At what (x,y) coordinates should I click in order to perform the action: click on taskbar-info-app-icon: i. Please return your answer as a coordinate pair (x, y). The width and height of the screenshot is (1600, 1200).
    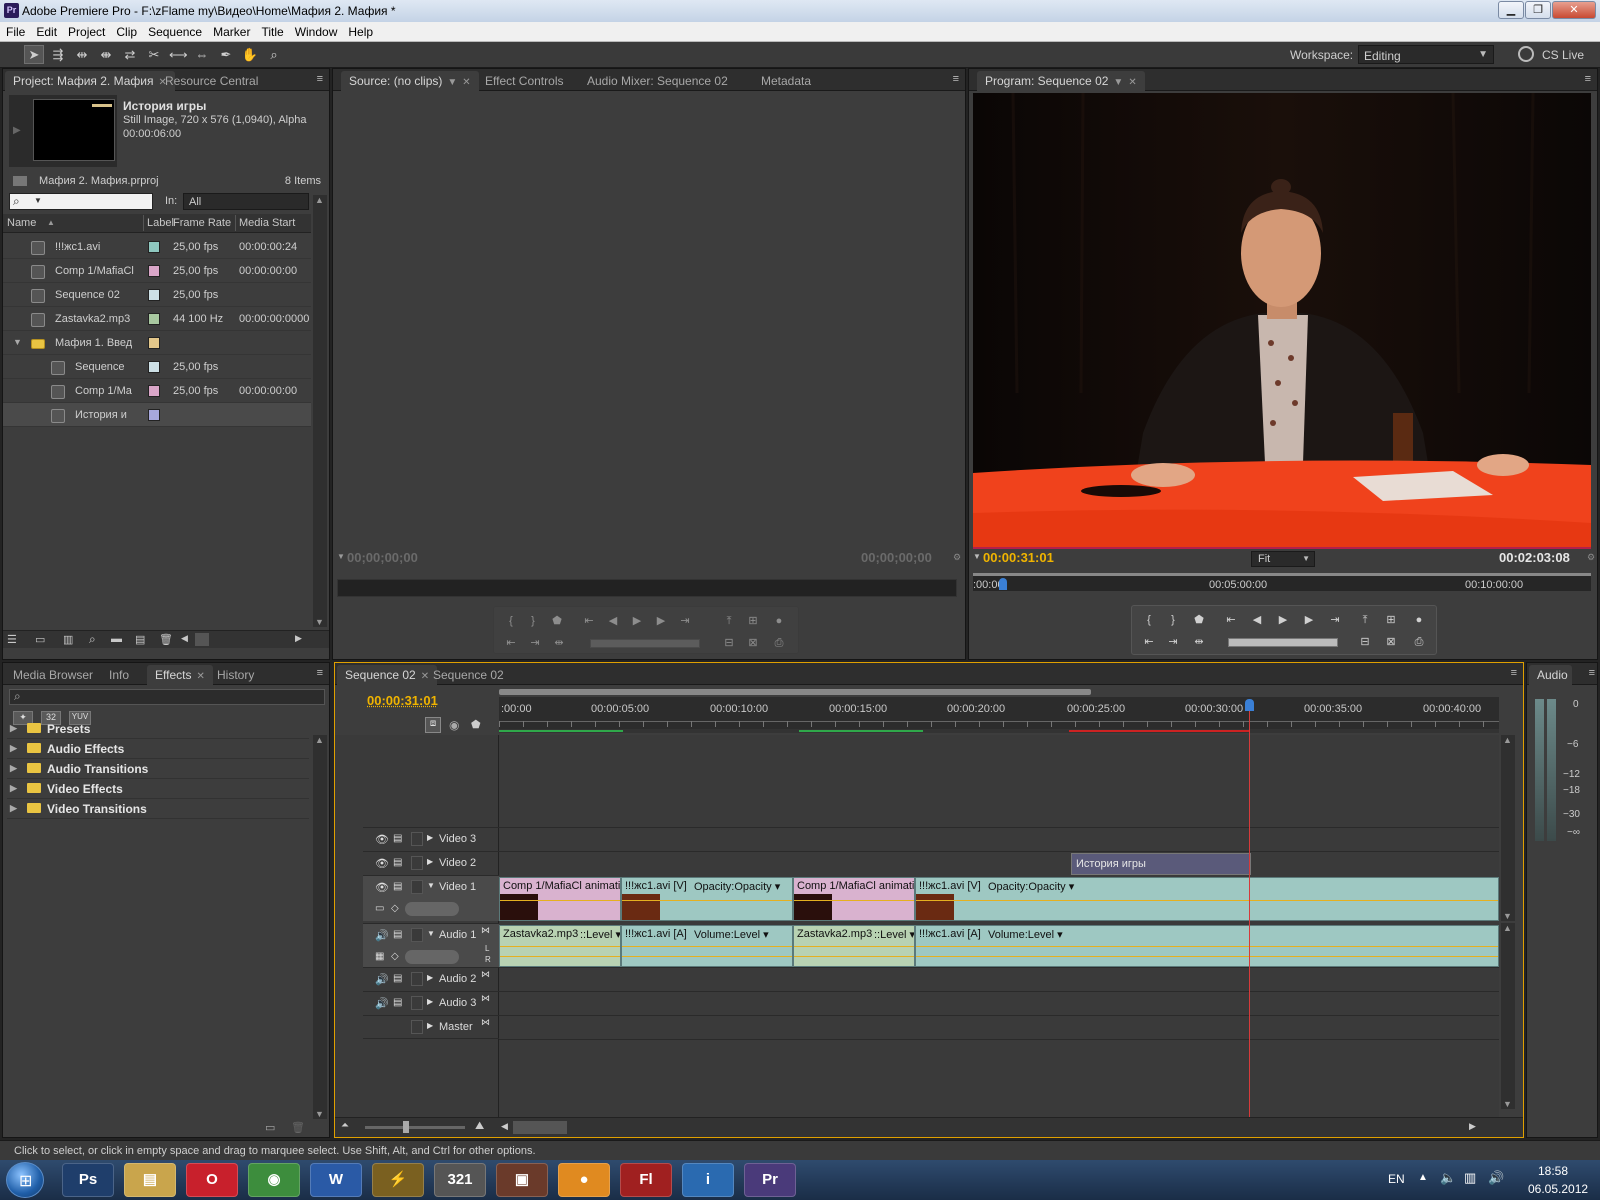
    Looking at the image, I should click on (708, 1180).